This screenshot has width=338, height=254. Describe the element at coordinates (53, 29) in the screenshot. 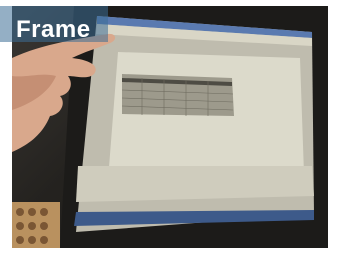

I see `frame-label: Frame` at that location.